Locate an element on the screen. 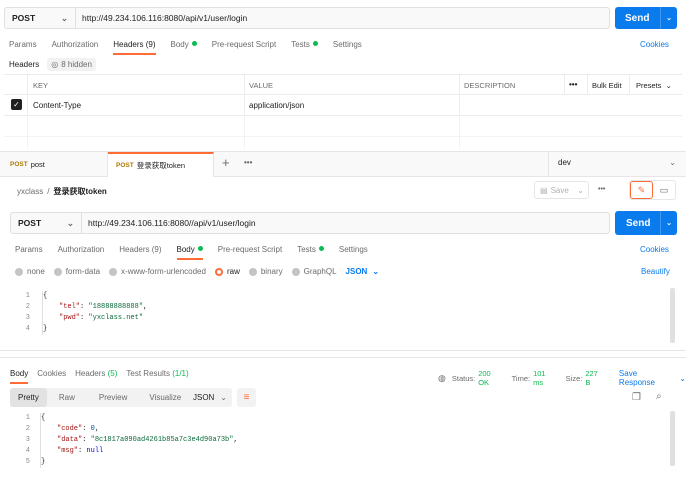 The image size is (686, 477). globe-icon: ◍ is located at coordinates (442, 378).